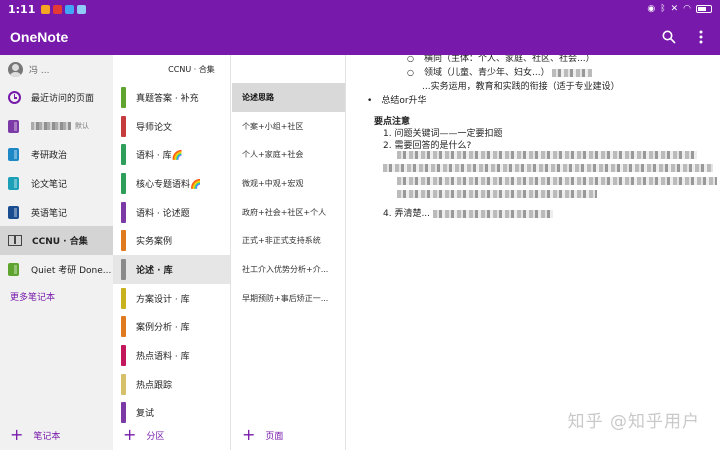 This screenshot has width=720, height=450. I want to click on app-title: OneNote, so click(39, 36).